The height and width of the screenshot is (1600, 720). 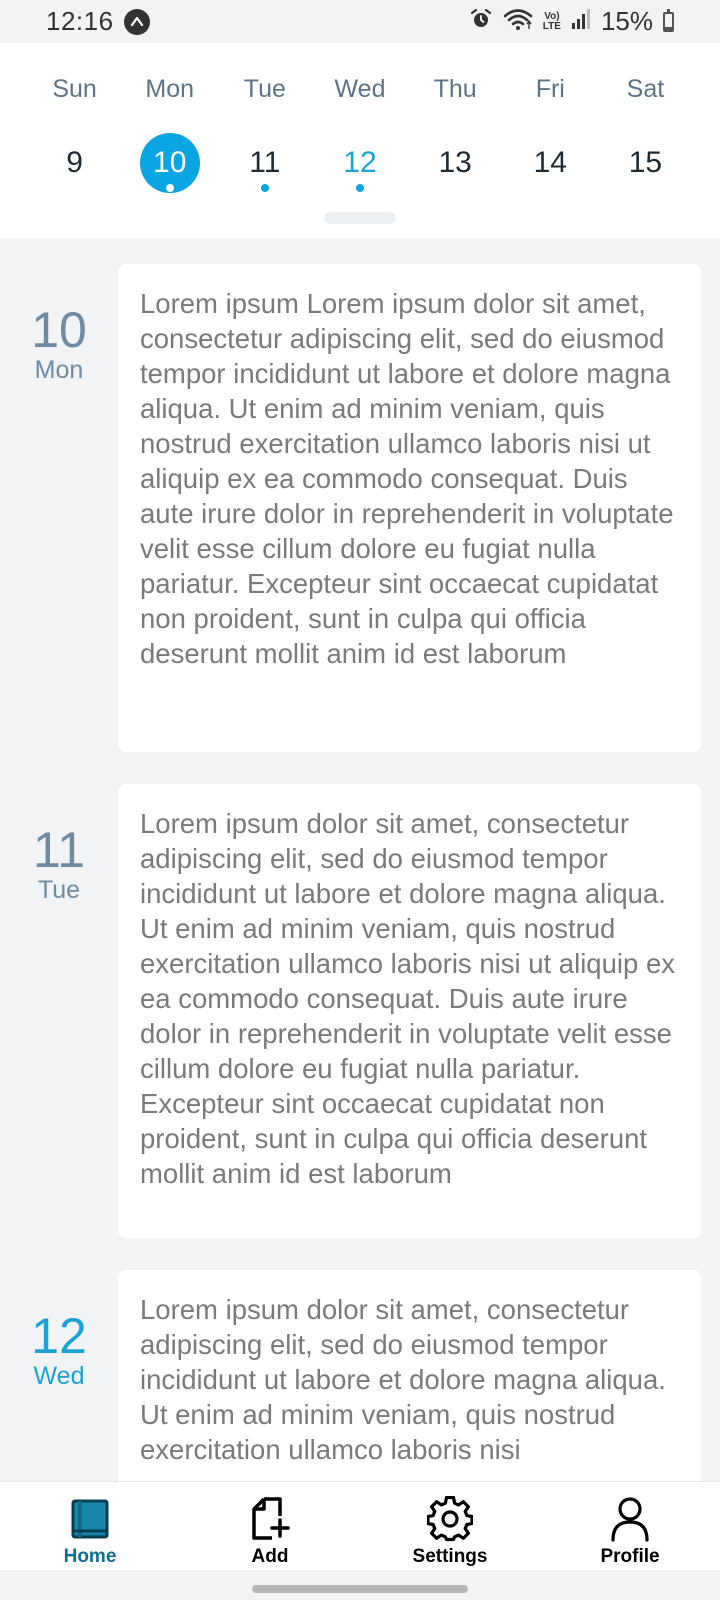 I want to click on day-names-row: Sun Mon Tue Wed Thu Fri Sat, so click(x=360, y=89).